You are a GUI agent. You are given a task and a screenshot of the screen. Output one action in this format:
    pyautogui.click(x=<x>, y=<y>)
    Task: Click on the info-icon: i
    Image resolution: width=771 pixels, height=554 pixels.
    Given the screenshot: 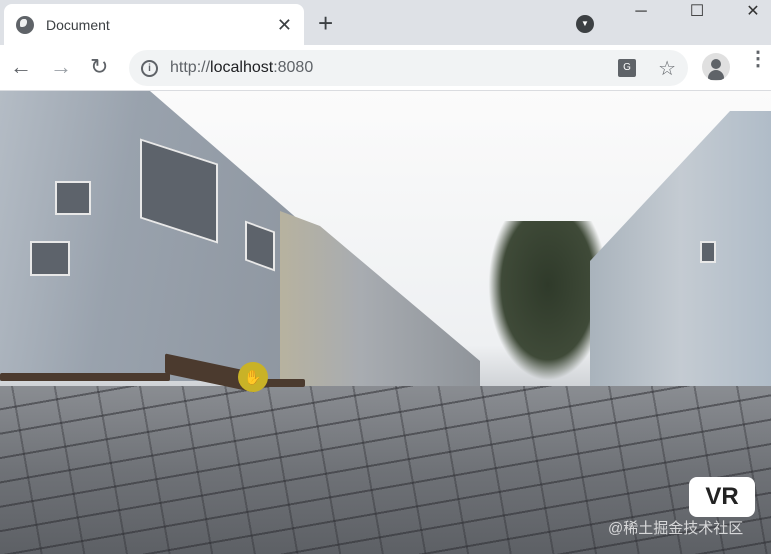 What is the action you would take?
    pyautogui.click(x=149, y=68)
    